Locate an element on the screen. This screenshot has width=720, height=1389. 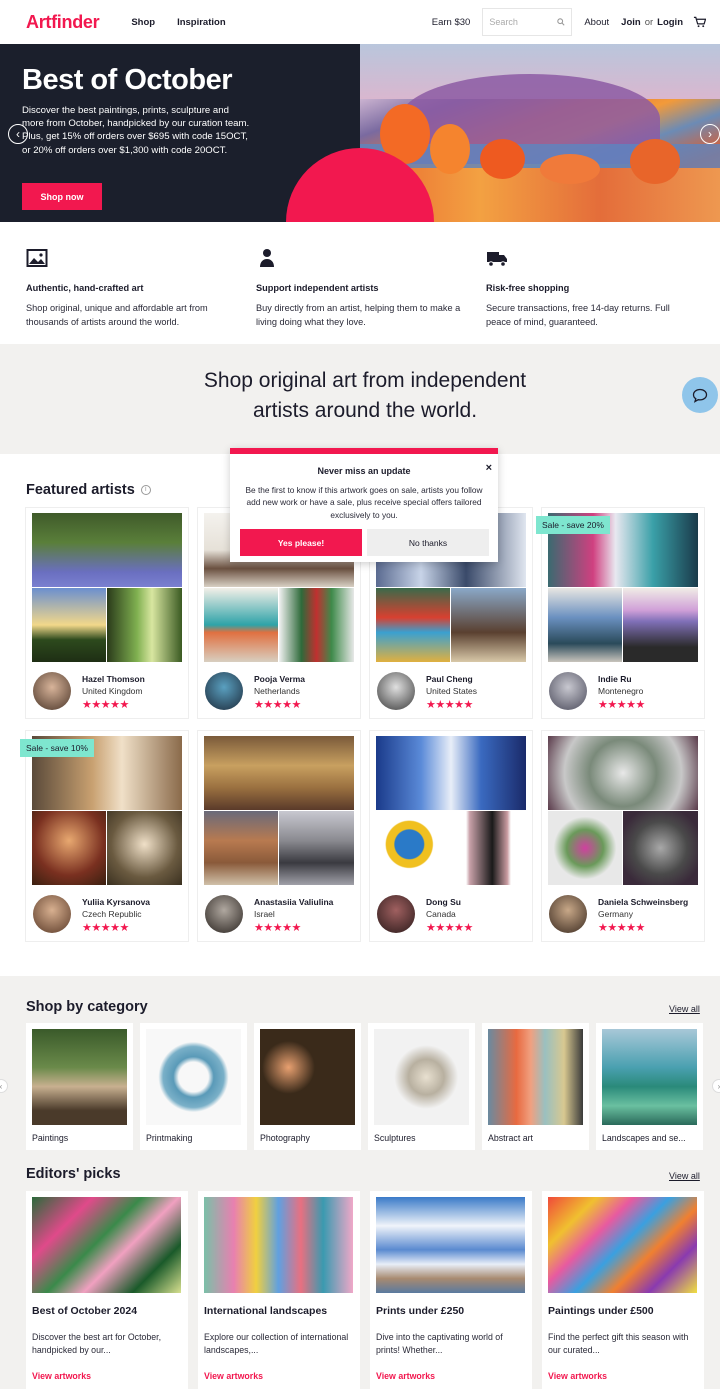
join-link: Join is located at coordinates (631, 22).